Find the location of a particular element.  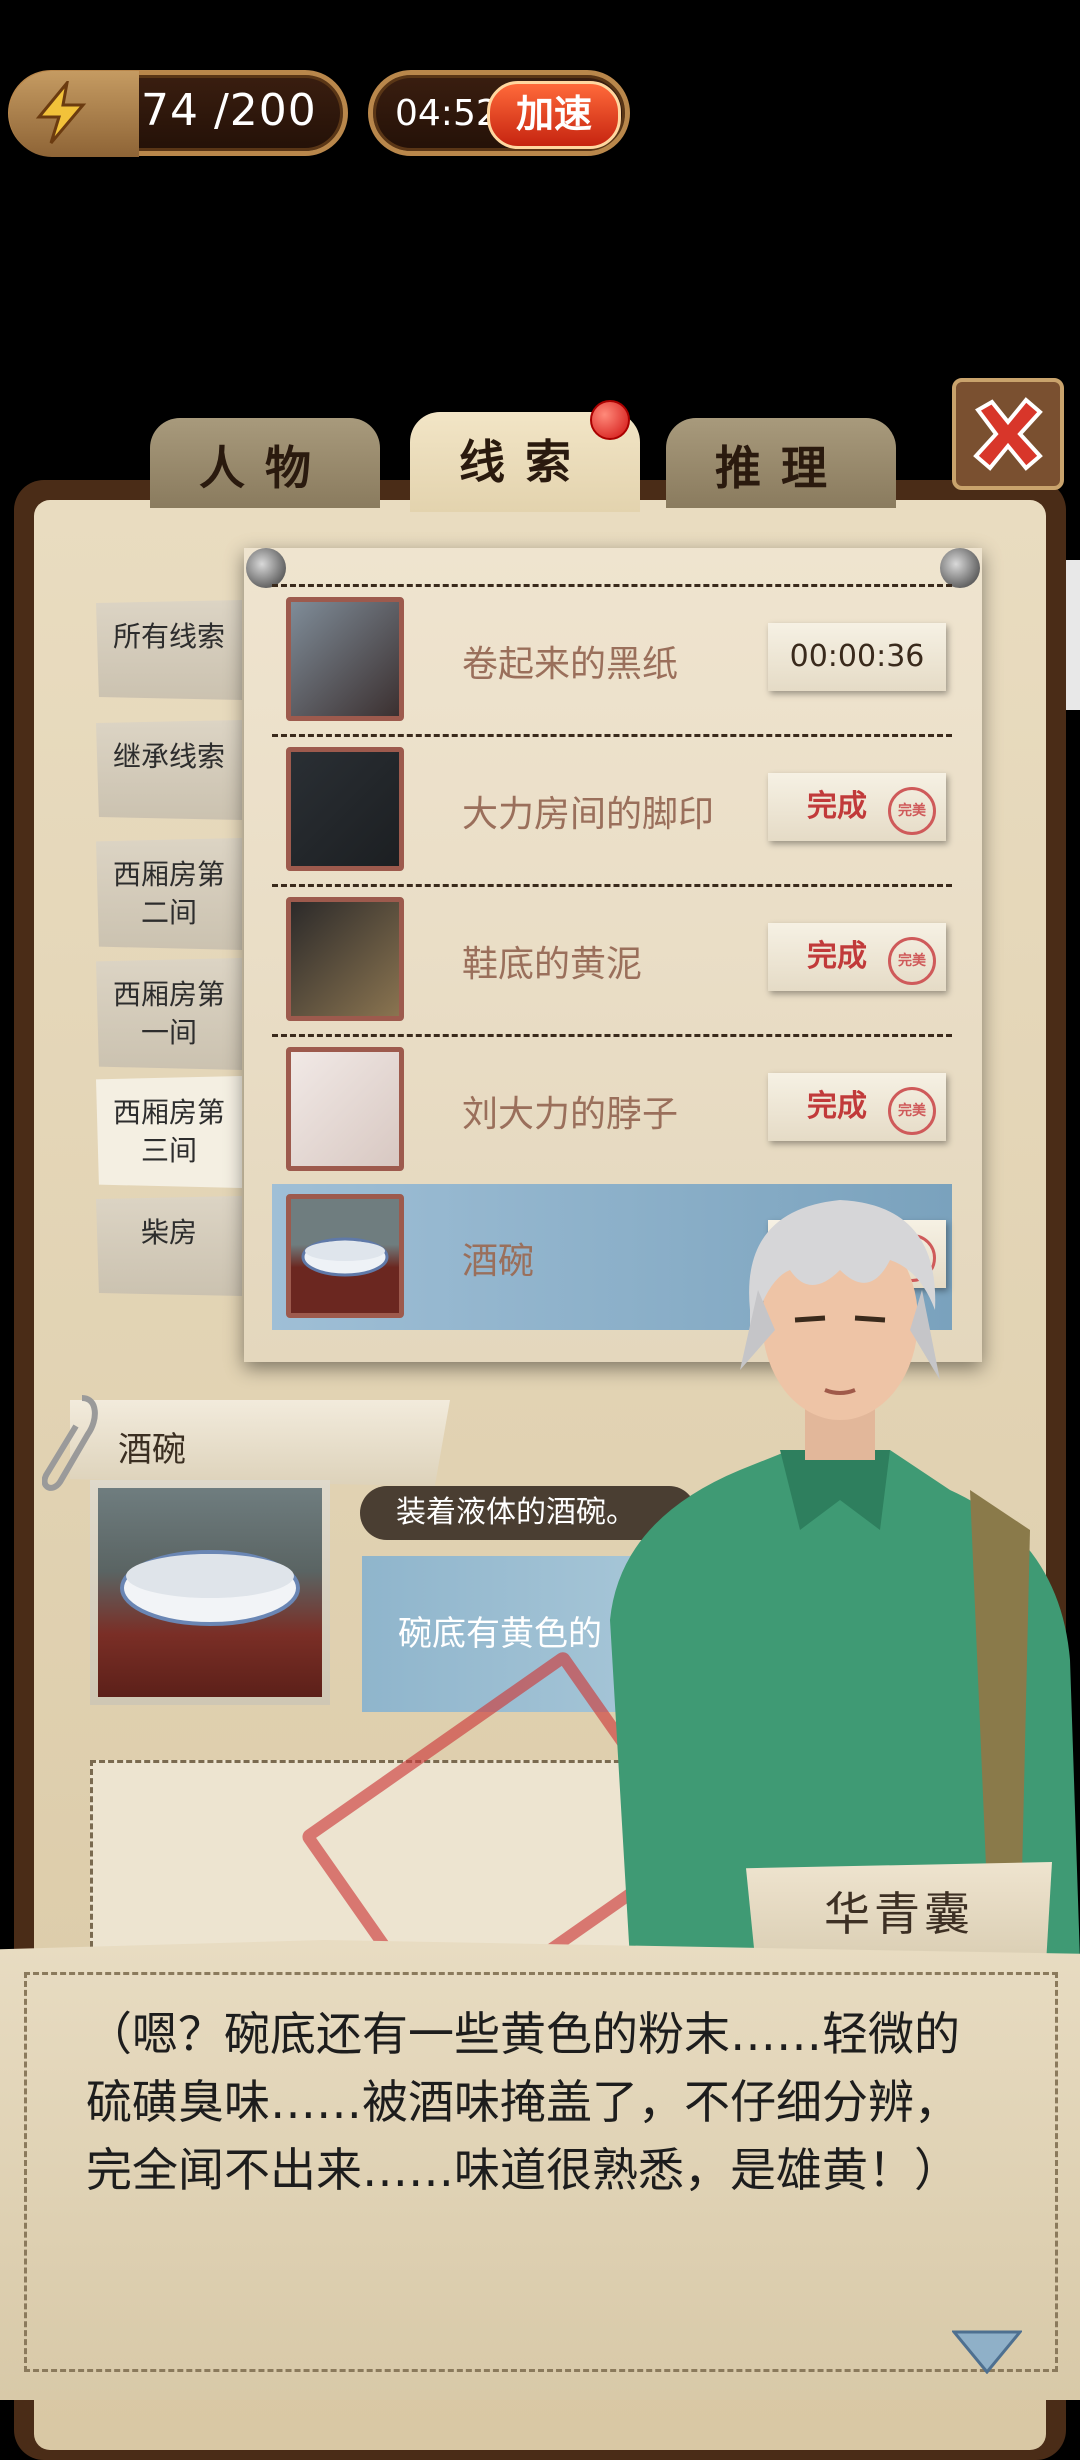

clue-name: 卷起来的黑纸 is located at coordinates (570, 664).